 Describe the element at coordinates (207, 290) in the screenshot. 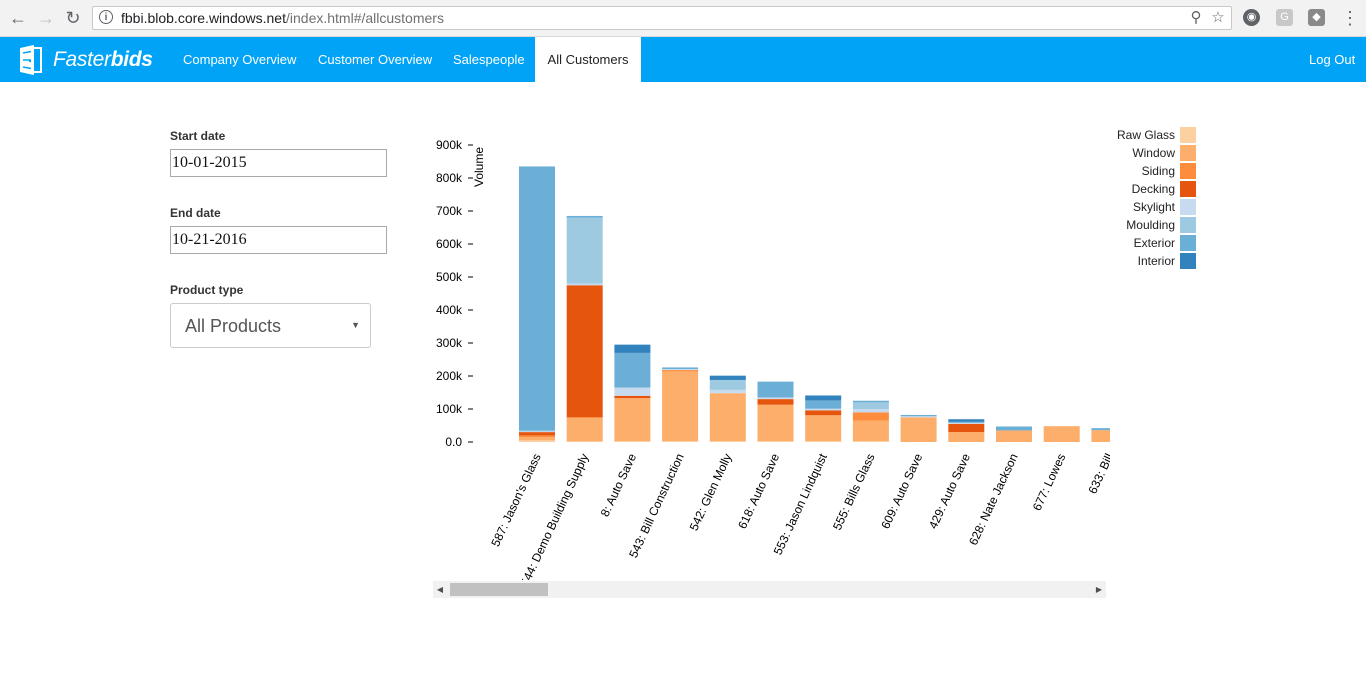

I see `product-type-label: Product type` at that location.